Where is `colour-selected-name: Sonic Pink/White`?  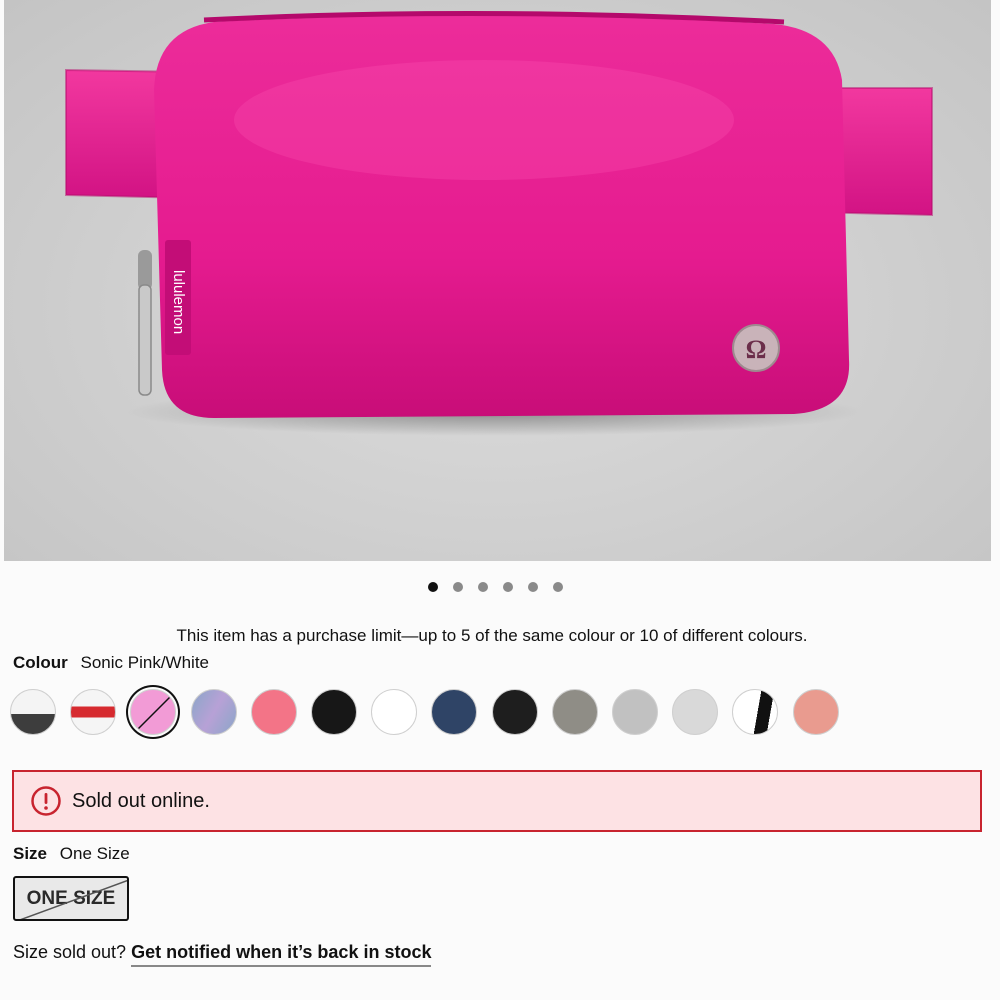
colour-selected-name: Sonic Pink/White is located at coordinates (145, 662).